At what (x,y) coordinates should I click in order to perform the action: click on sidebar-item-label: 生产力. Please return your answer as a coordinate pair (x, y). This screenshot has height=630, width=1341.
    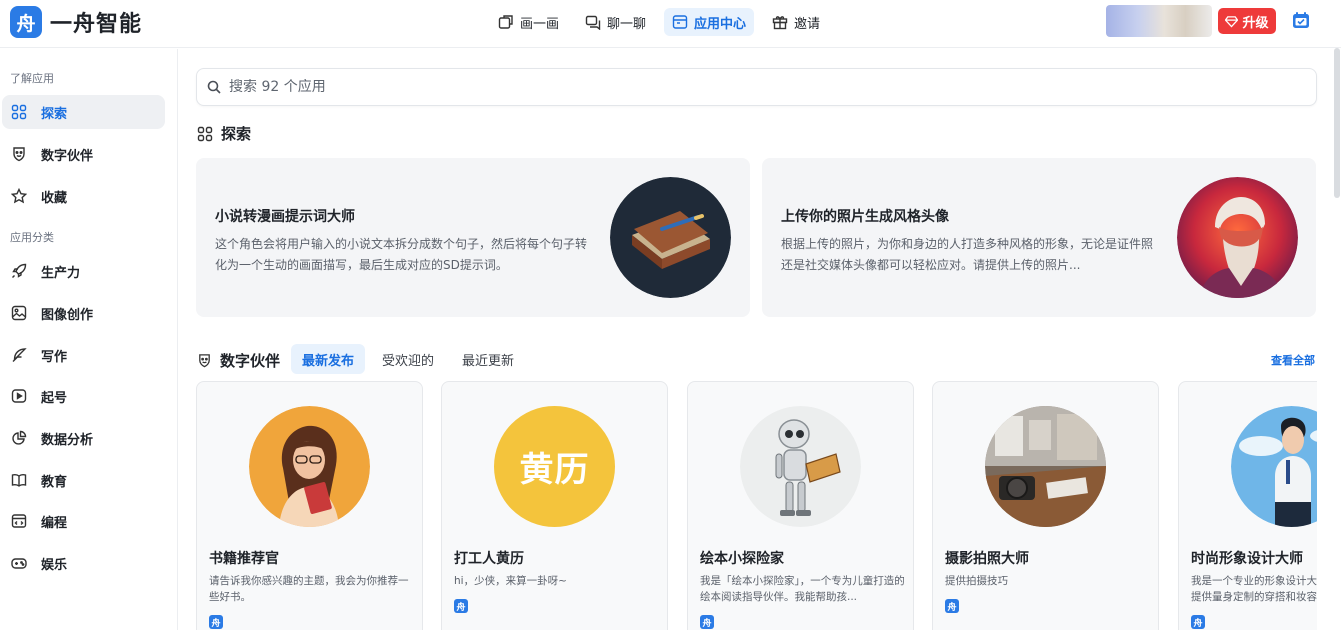
    Looking at the image, I should click on (61, 273).